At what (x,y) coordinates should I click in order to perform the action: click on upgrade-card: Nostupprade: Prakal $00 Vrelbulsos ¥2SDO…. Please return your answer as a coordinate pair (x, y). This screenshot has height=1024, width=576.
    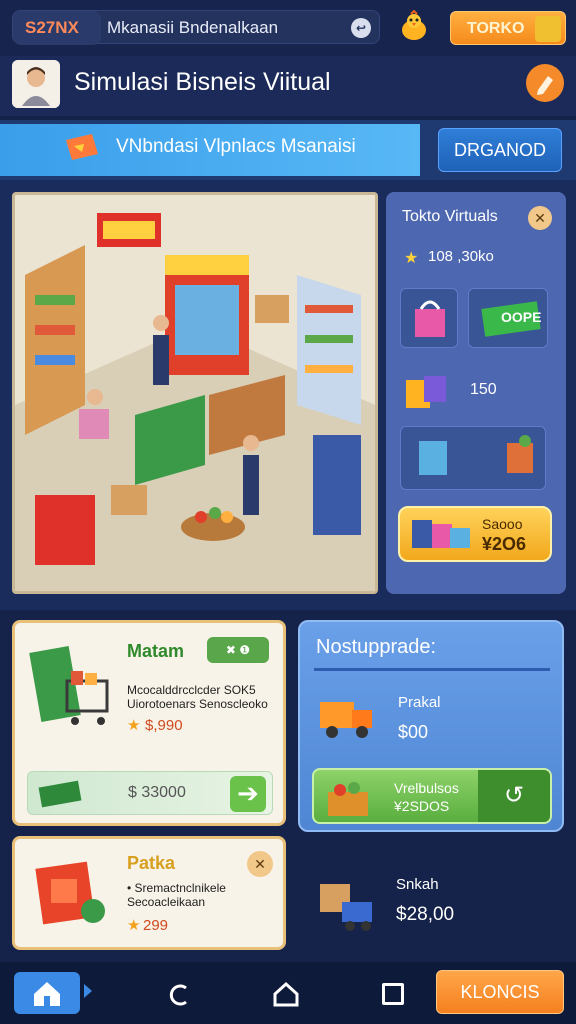
    Looking at the image, I should click on (431, 726).